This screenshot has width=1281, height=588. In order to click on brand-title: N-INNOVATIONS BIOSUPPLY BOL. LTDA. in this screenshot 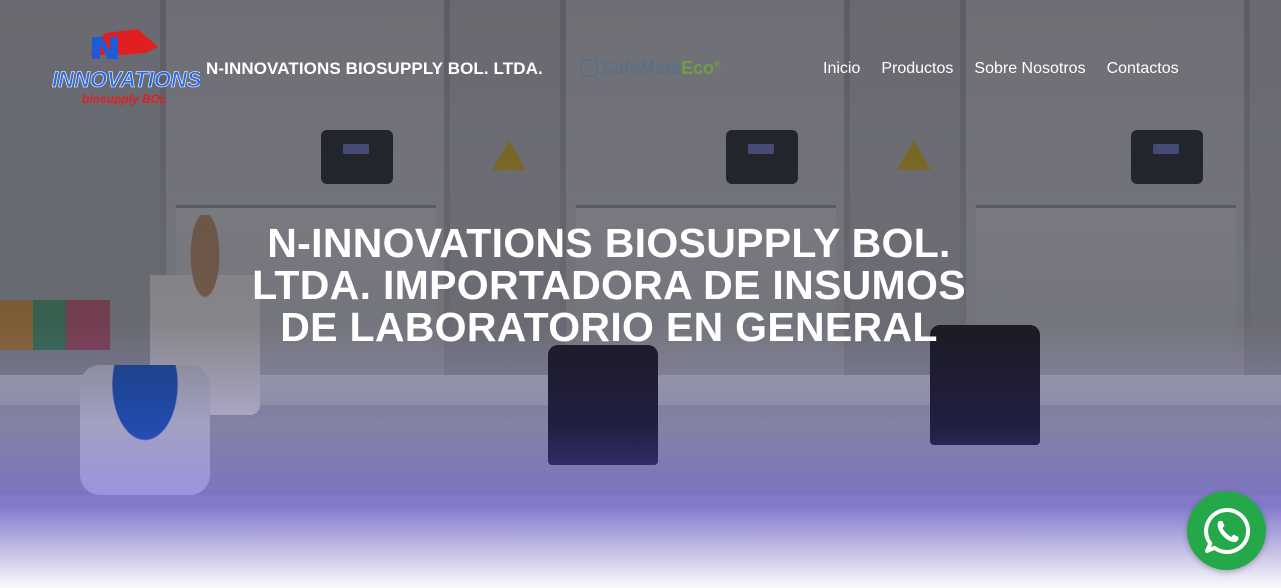, I will do `click(374, 68)`.